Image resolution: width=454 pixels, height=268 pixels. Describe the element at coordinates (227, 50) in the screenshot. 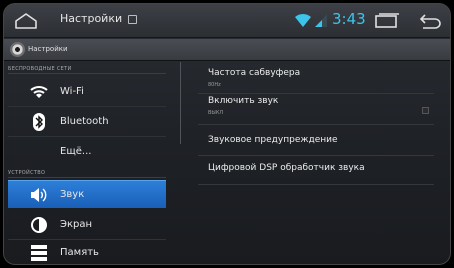

I see `action-bar: Настройки` at that location.